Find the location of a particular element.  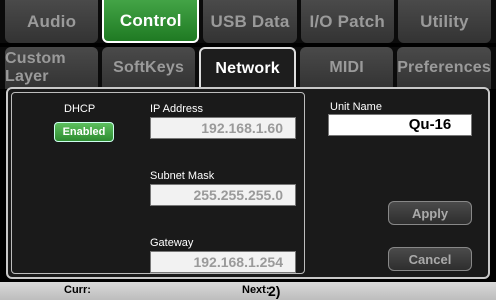

apply-button: Apply is located at coordinates (430, 213).